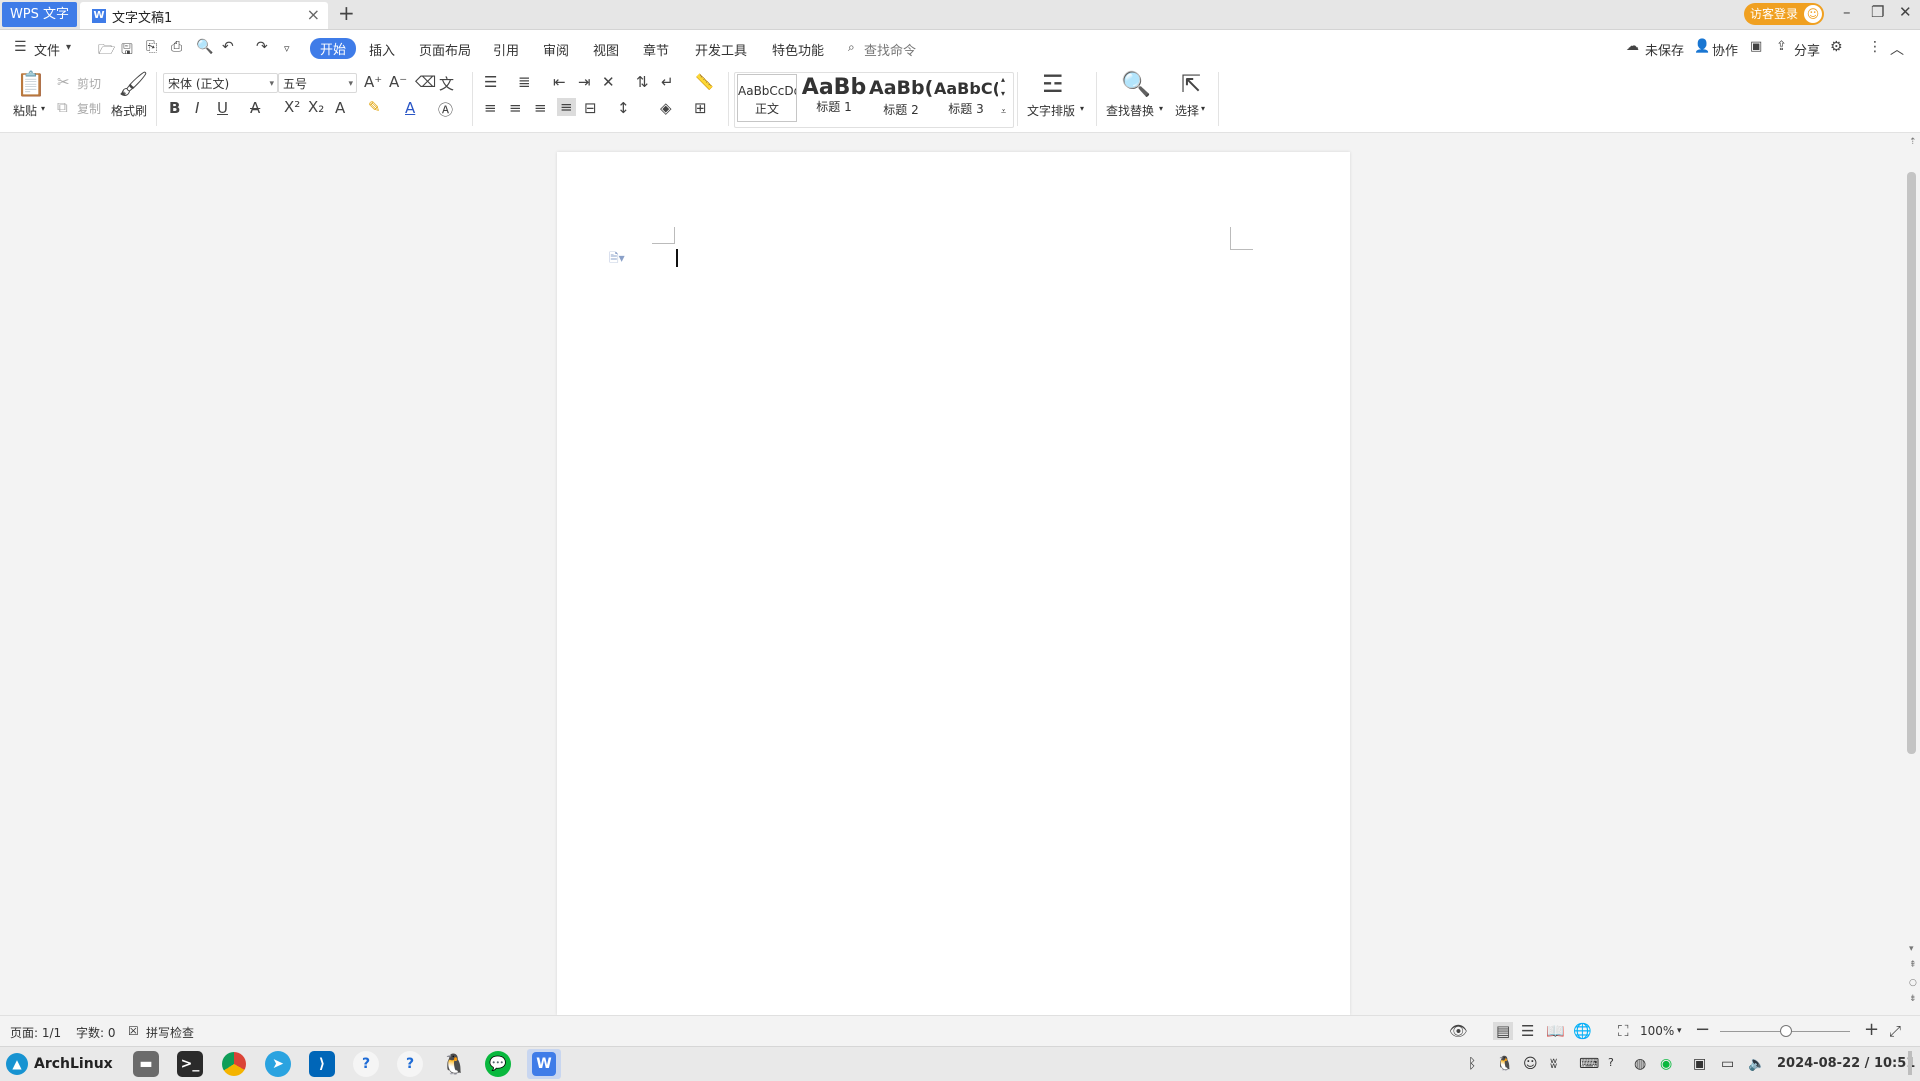  What do you see at coordinates (1897, 49) in the screenshot?
I see `collapse-ribbon-icon: ︿` at bounding box center [1897, 49].